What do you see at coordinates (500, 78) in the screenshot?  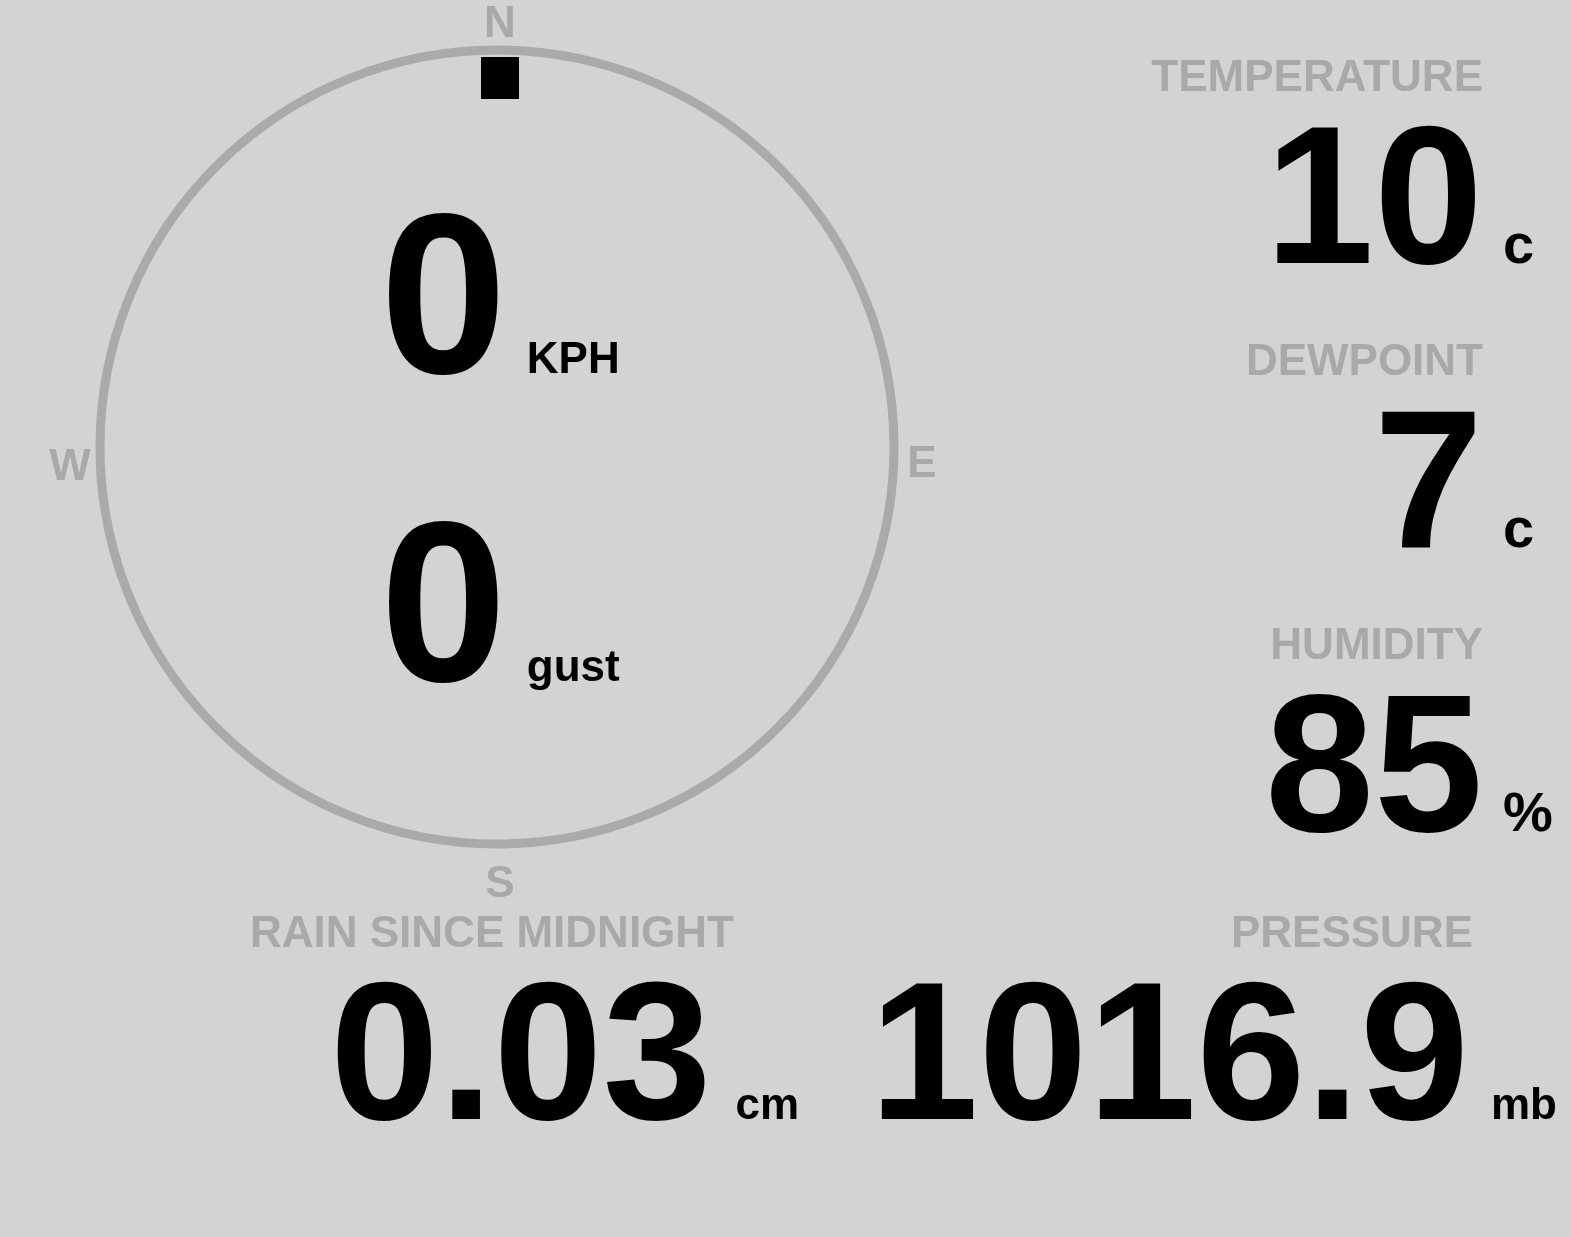 I see `direction-marker` at bounding box center [500, 78].